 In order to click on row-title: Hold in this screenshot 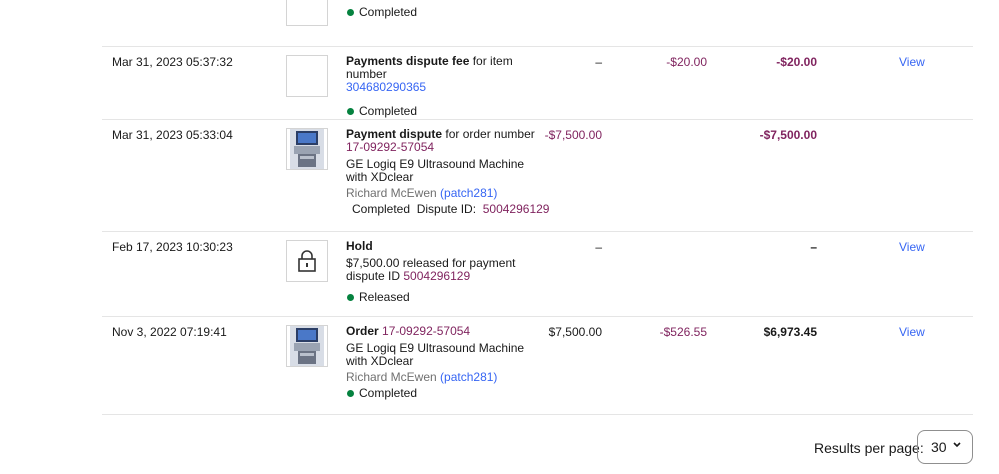, I will do `click(359, 246)`.